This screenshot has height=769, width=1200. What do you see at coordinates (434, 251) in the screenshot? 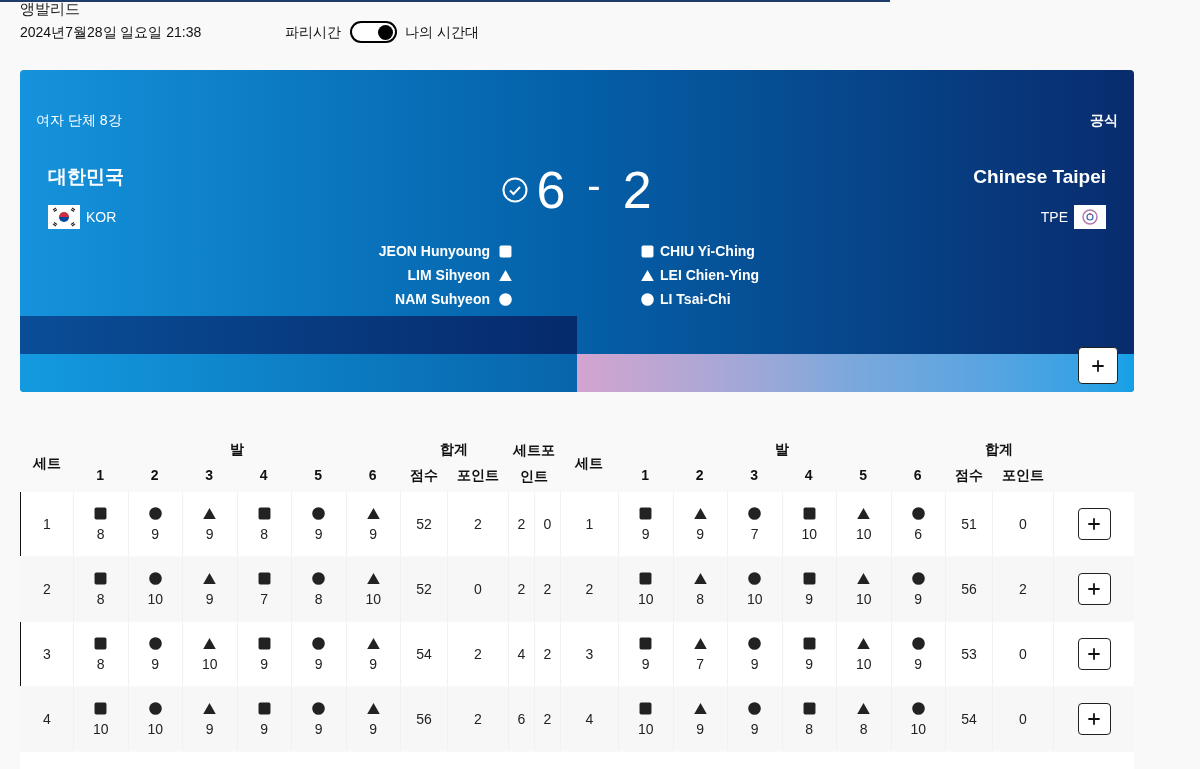
I see `player-name: JEON Hunyoung` at bounding box center [434, 251].